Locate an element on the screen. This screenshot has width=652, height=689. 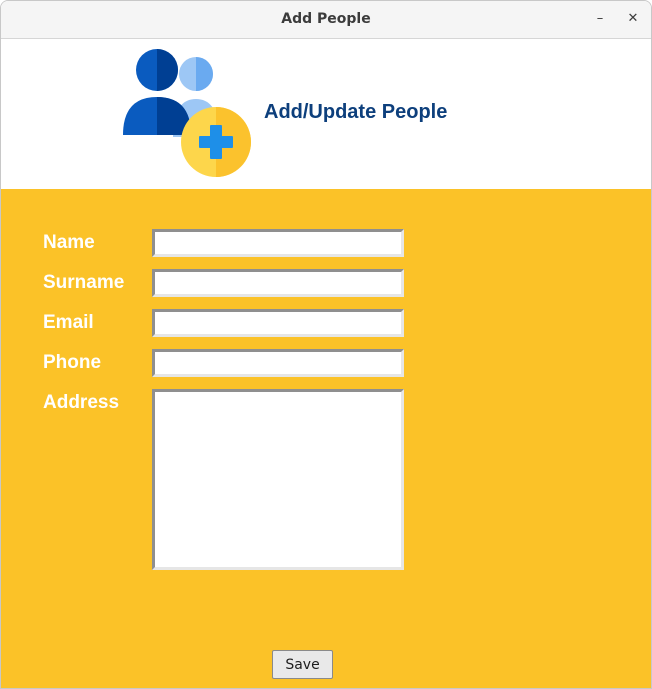
minimize-button: – is located at coordinates (600, 19).